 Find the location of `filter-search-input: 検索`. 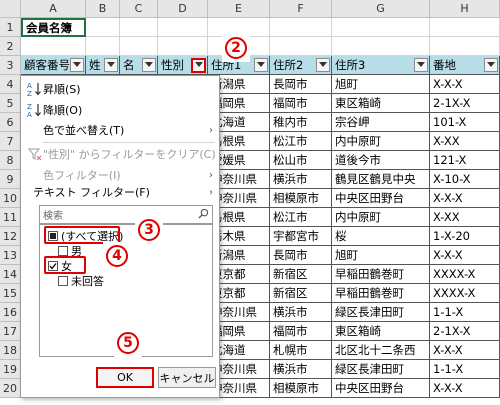

filter-search-input: 検索 is located at coordinates (126, 214).